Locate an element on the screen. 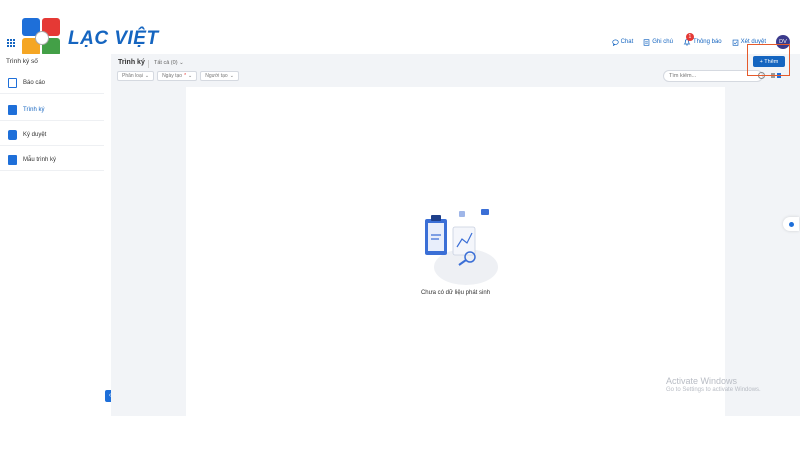  sidebar-item-label: Trình ký is located at coordinates (34, 109).